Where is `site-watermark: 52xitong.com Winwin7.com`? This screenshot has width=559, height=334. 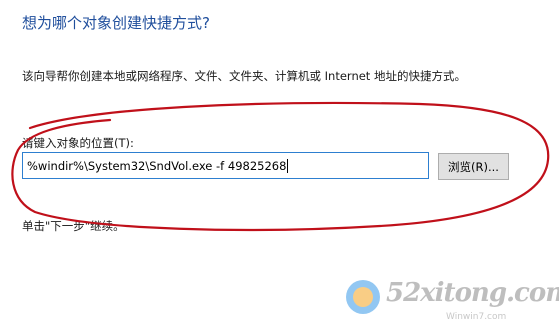 site-watermark: 52xitong.com Winwin7.com is located at coordinates (452, 302).